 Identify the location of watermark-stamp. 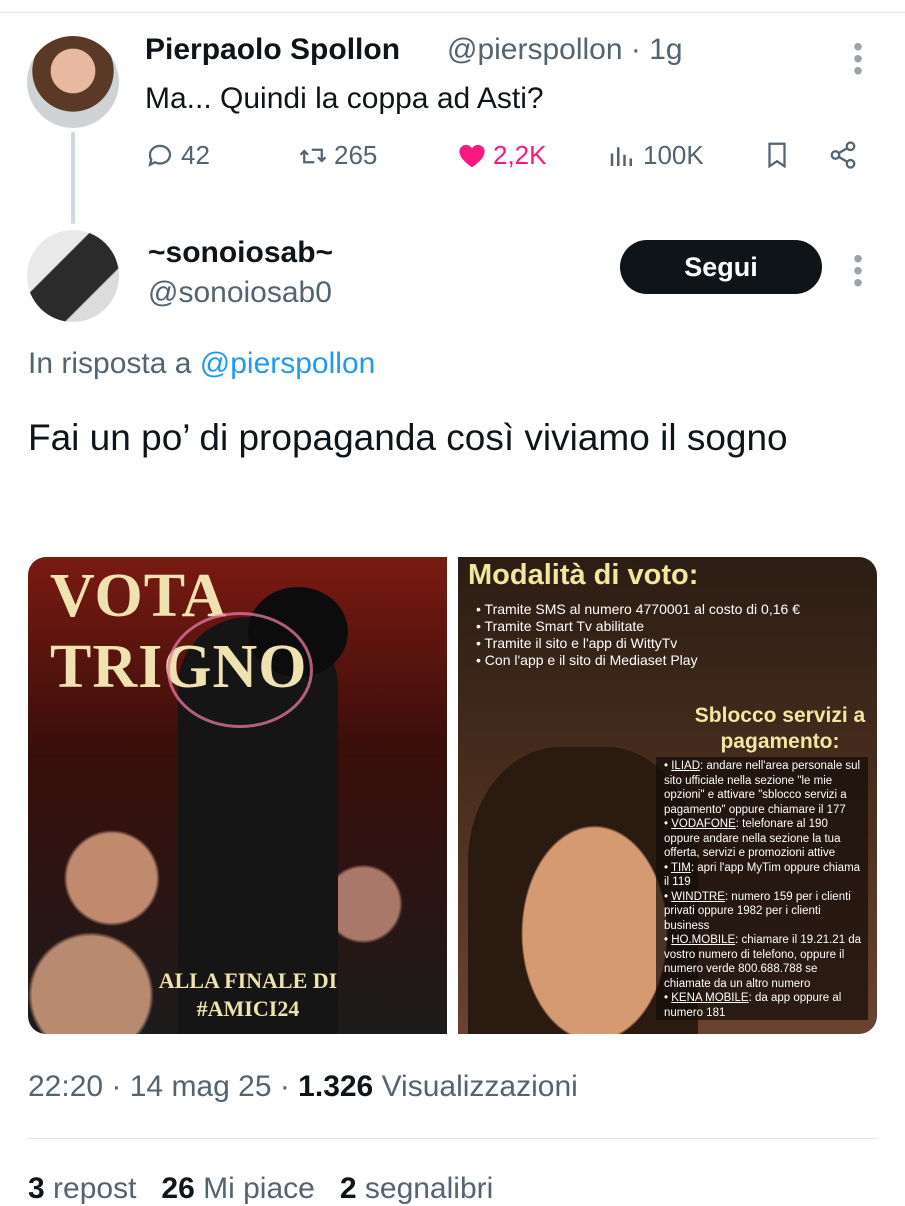
(240, 670).